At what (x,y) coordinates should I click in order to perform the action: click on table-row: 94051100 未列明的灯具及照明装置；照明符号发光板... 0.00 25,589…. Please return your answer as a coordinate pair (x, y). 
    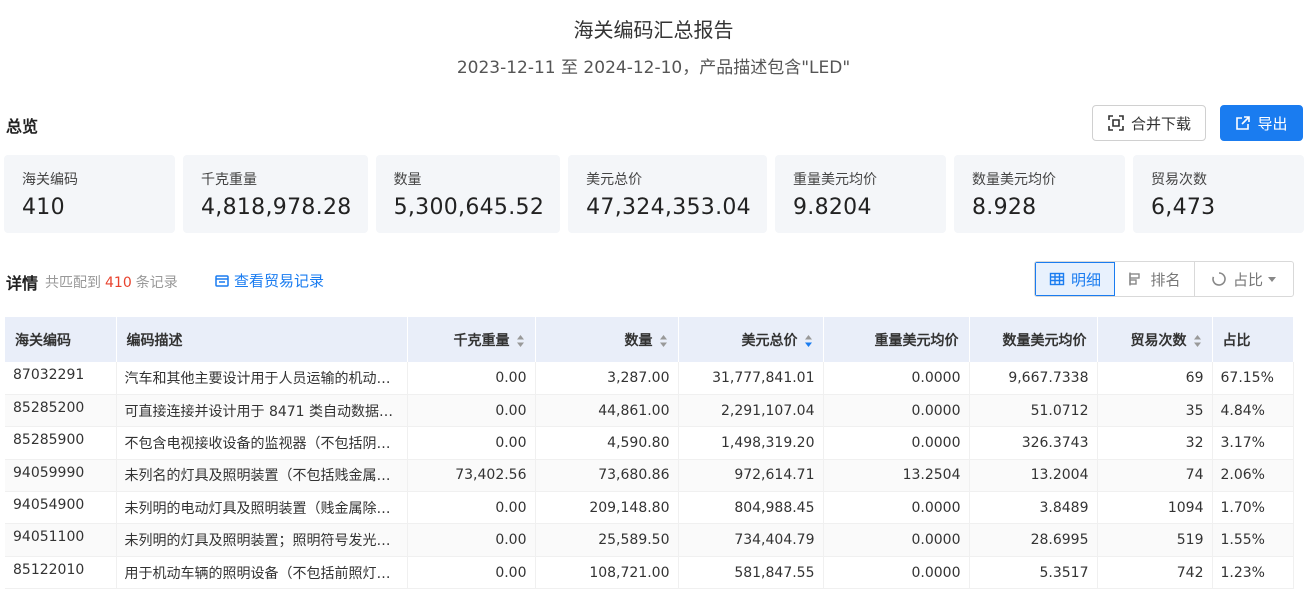
    Looking at the image, I should click on (649, 540).